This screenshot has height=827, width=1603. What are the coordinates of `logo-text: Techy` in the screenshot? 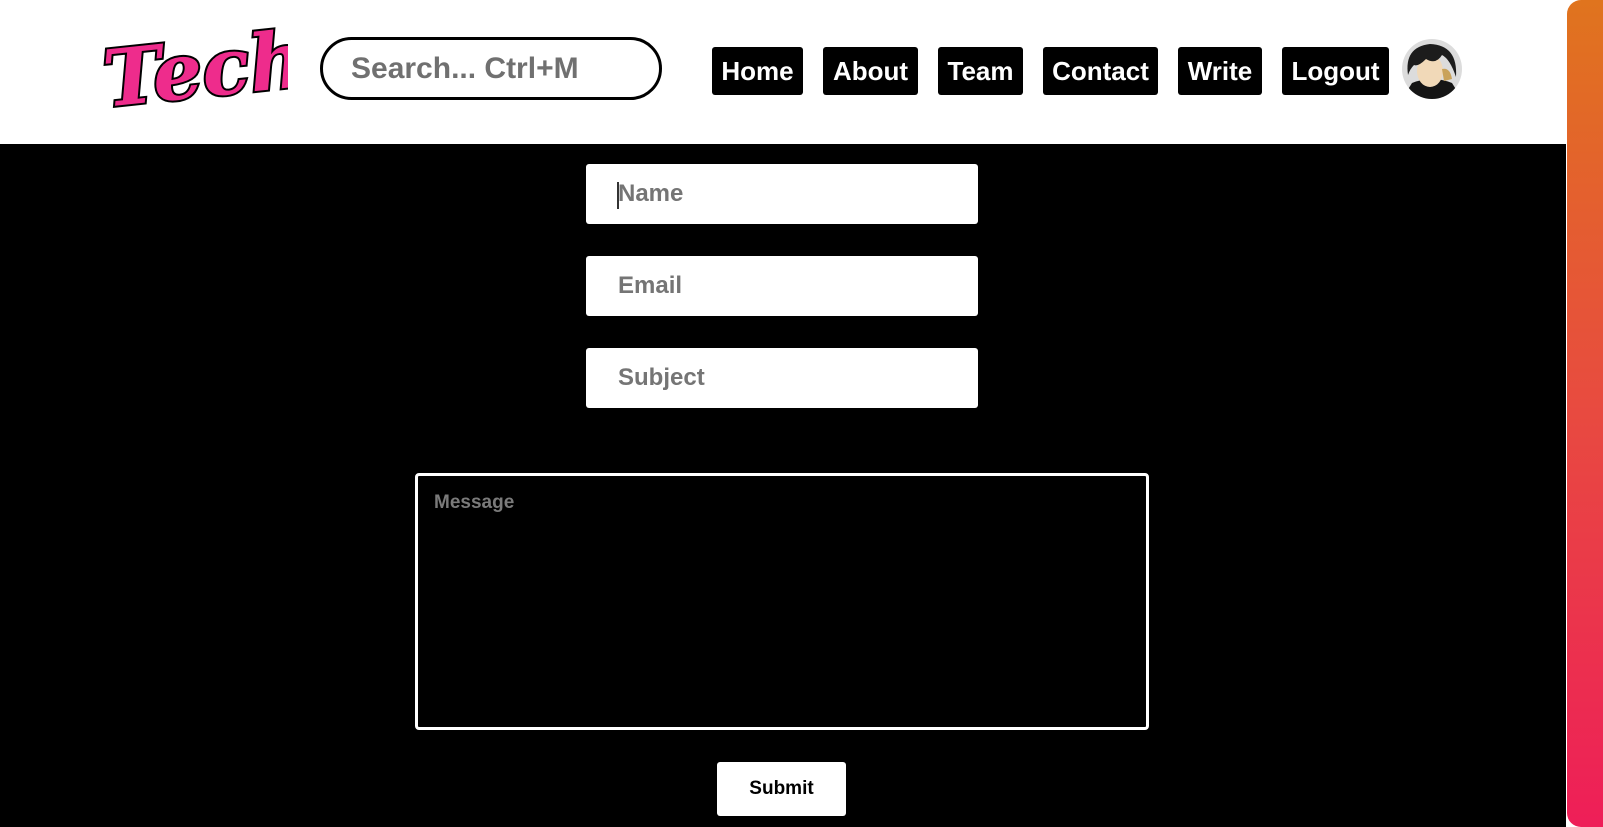 It's located at (193, 72).